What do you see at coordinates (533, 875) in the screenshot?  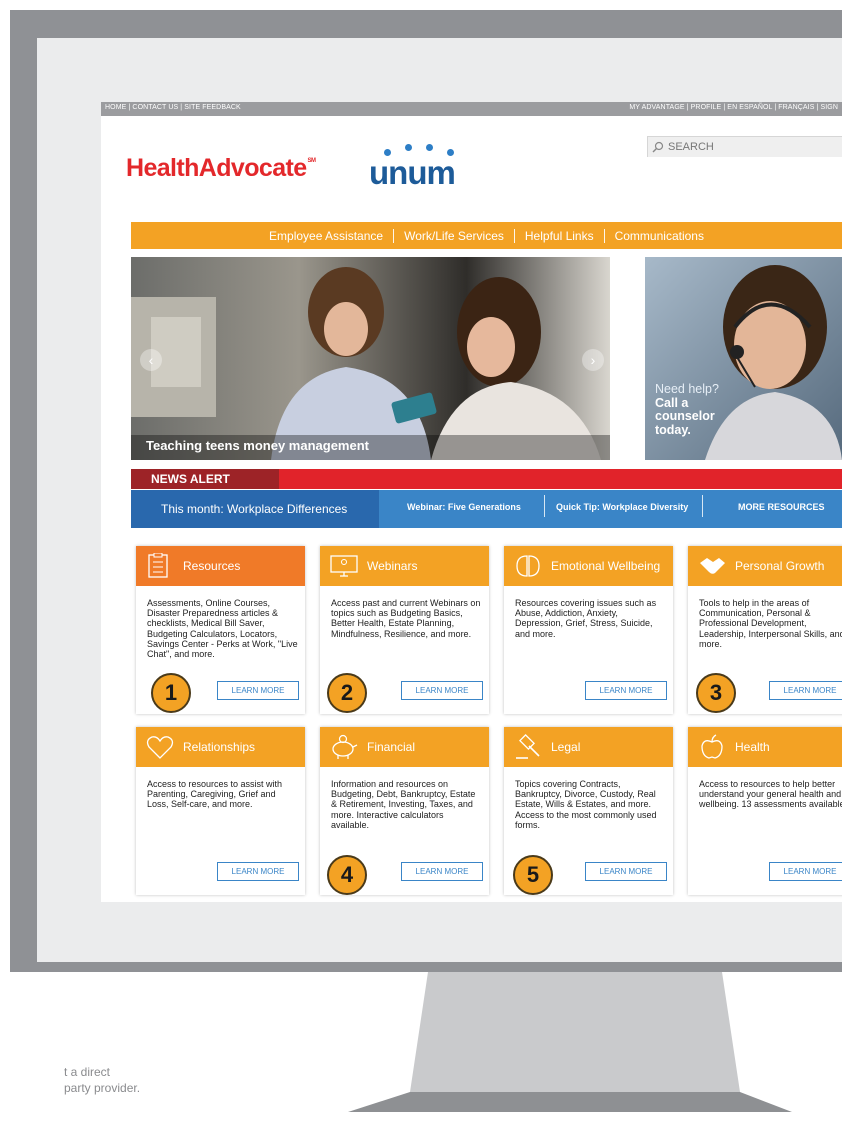 I see `callout-number: 5` at bounding box center [533, 875].